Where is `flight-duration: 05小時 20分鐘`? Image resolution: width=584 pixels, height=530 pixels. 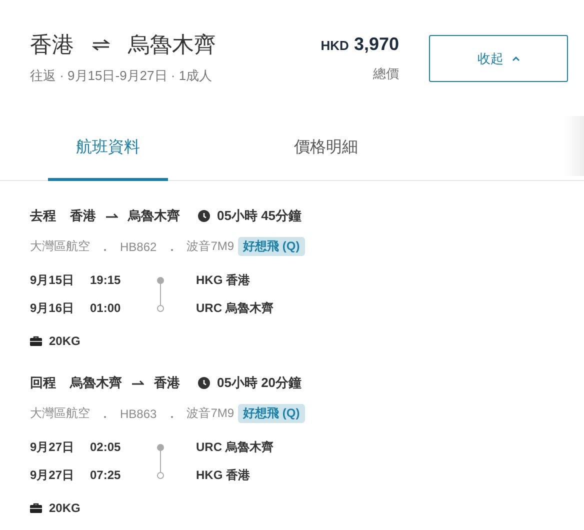 flight-duration: 05小時 20分鐘 is located at coordinates (259, 383).